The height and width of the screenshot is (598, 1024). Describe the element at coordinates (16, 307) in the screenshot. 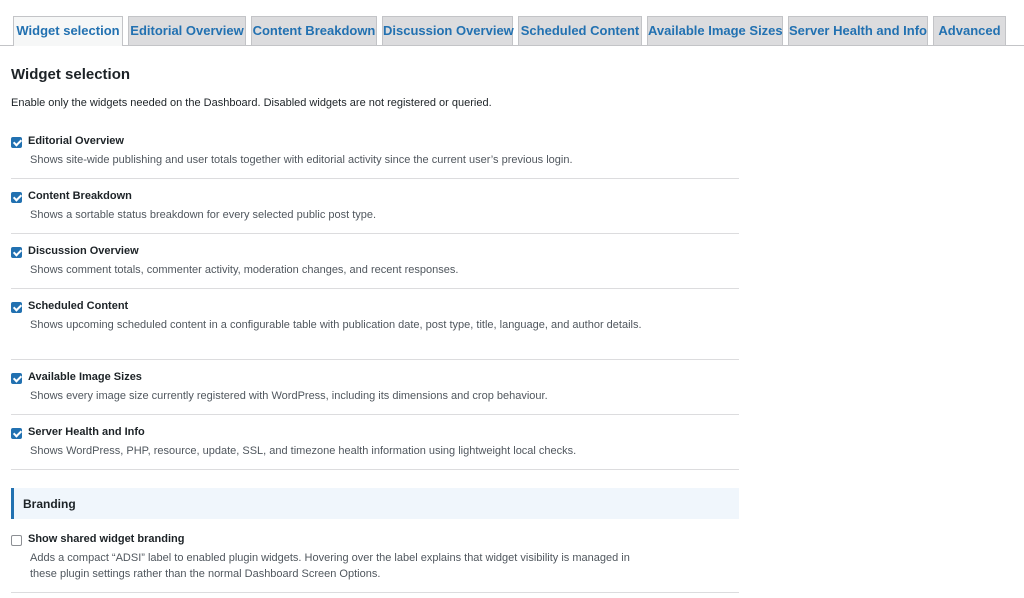

I see `scheduled-content-checkbox` at that location.